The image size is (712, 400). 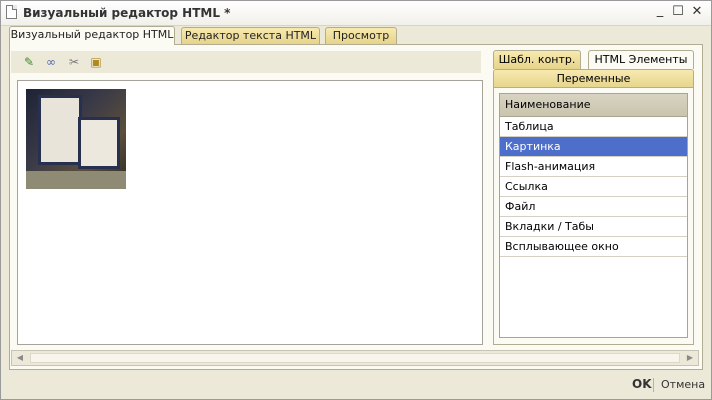 What do you see at coordinates (60, 130) in the screenshot?
I see `image-box-left` at bounding box center [60, 130].